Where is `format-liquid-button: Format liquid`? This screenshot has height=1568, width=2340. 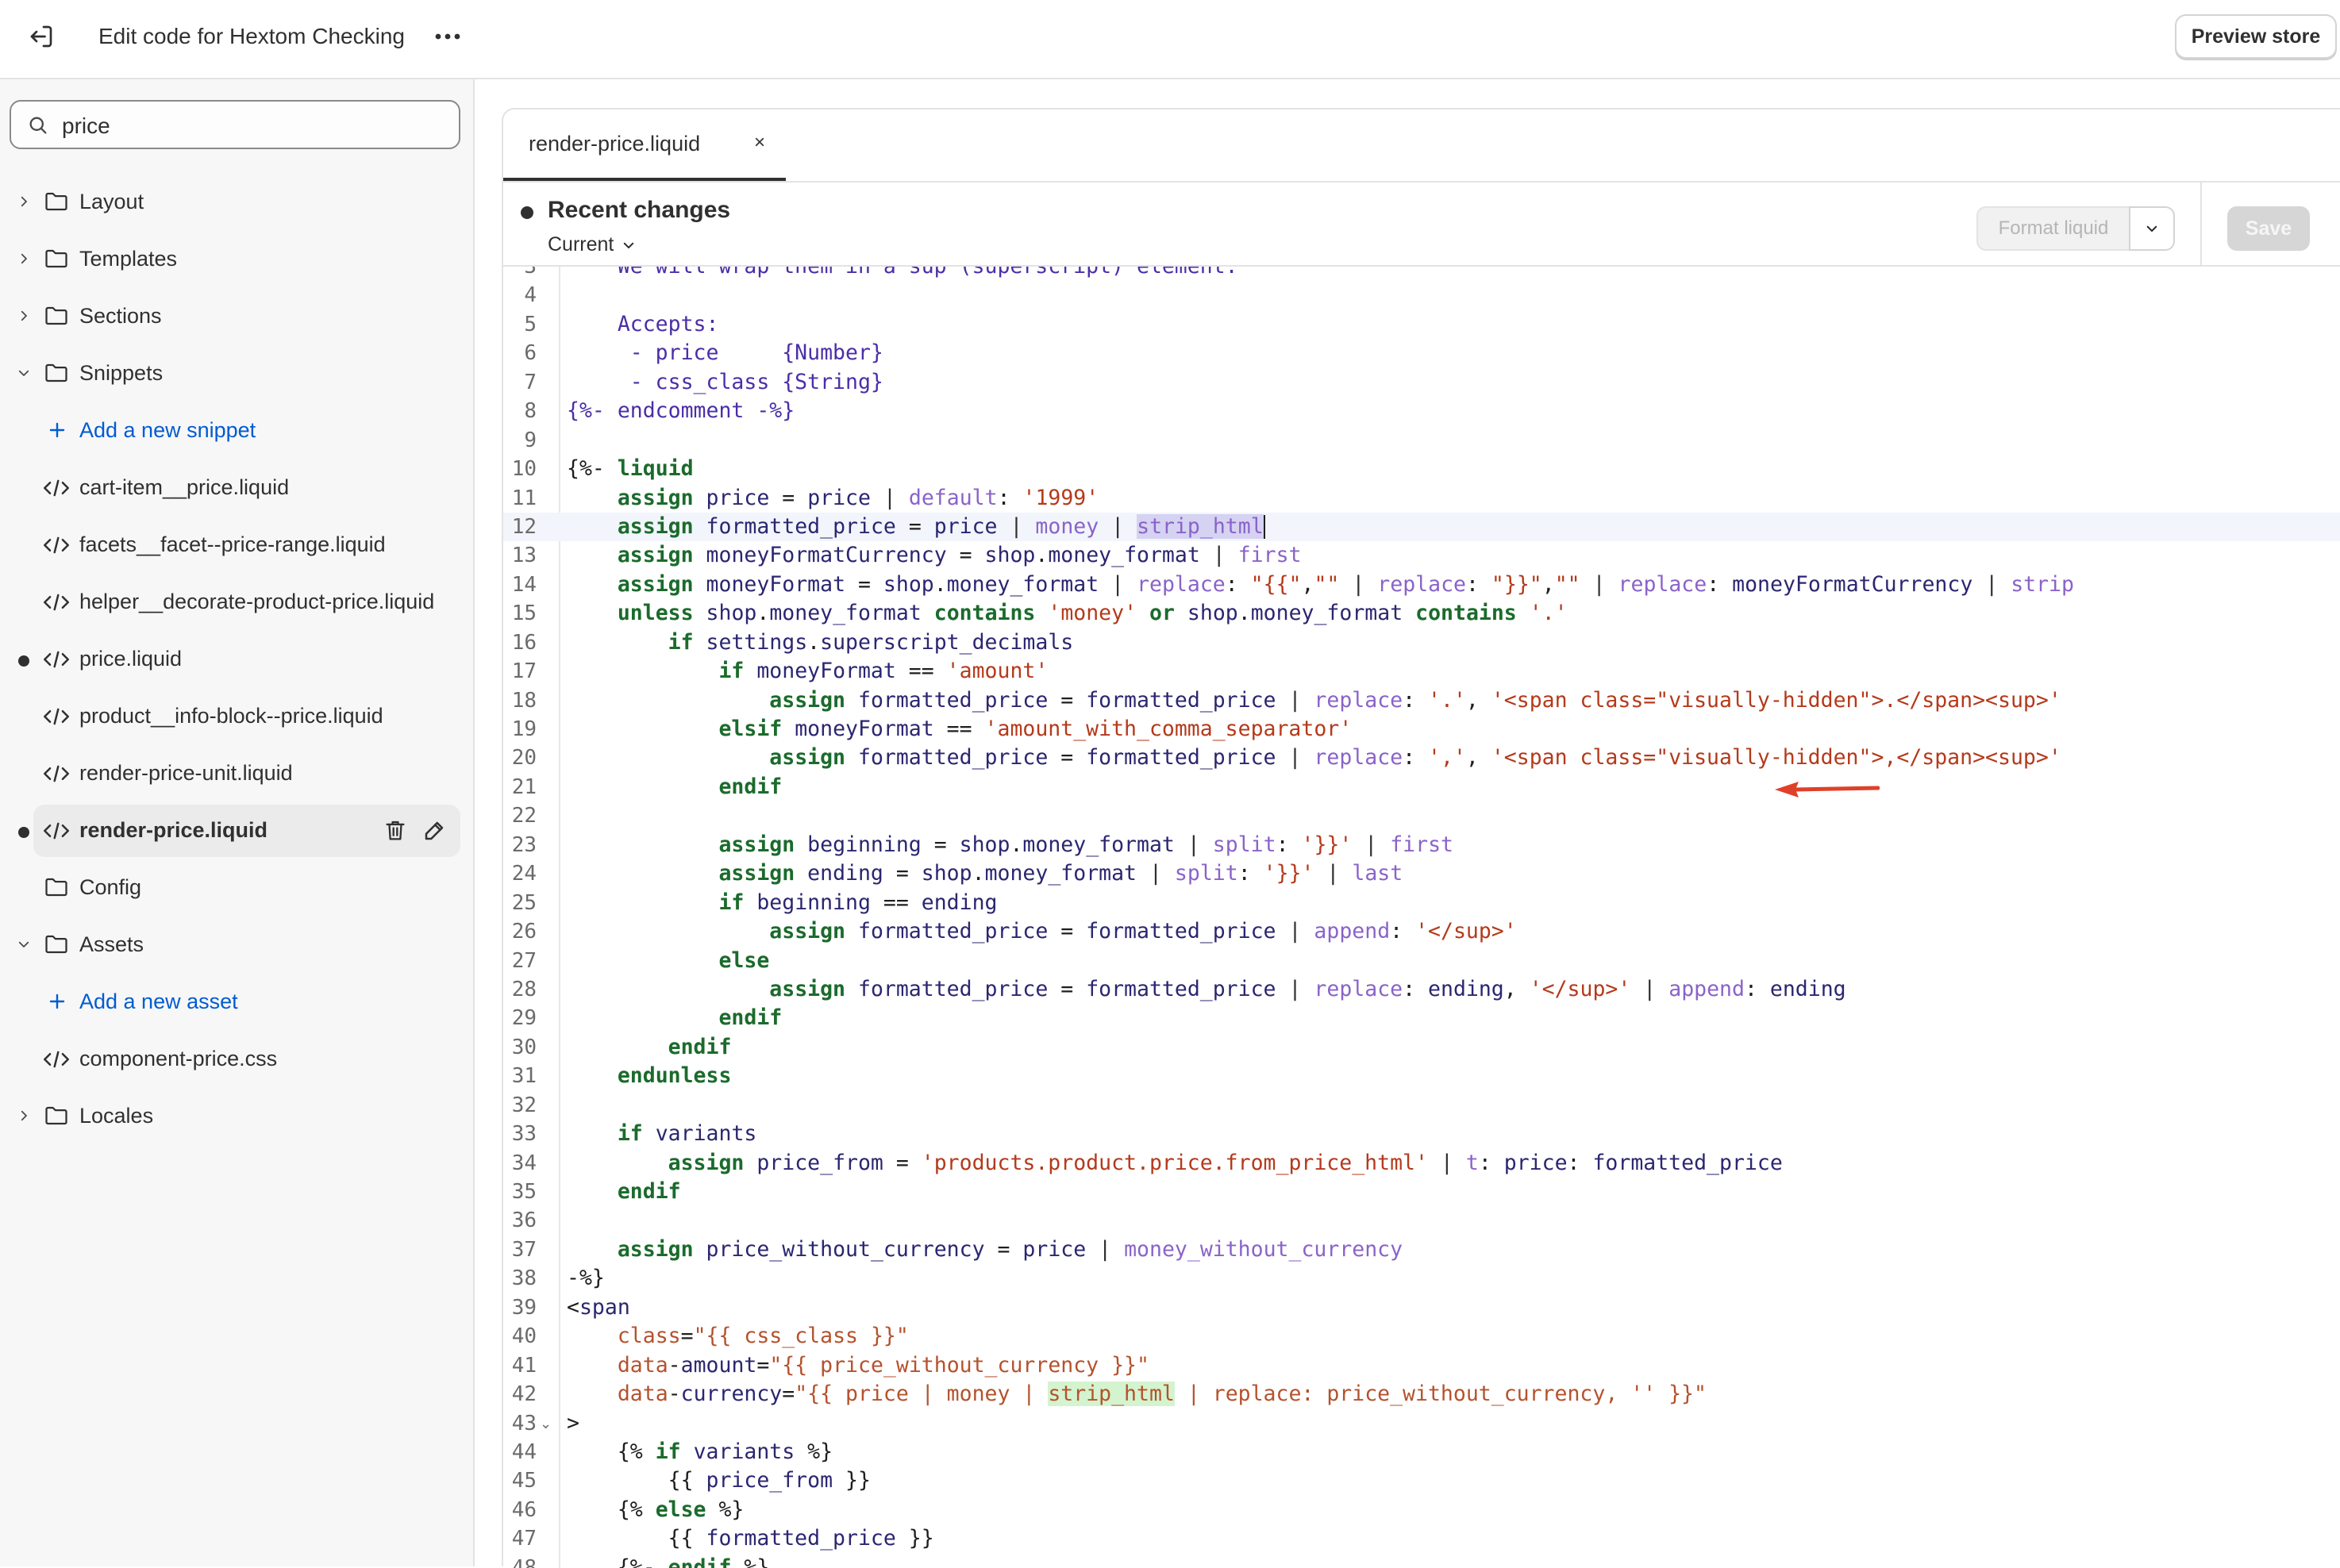
format-liquid-button: Format liquid is located at coordinates (2053, 228).